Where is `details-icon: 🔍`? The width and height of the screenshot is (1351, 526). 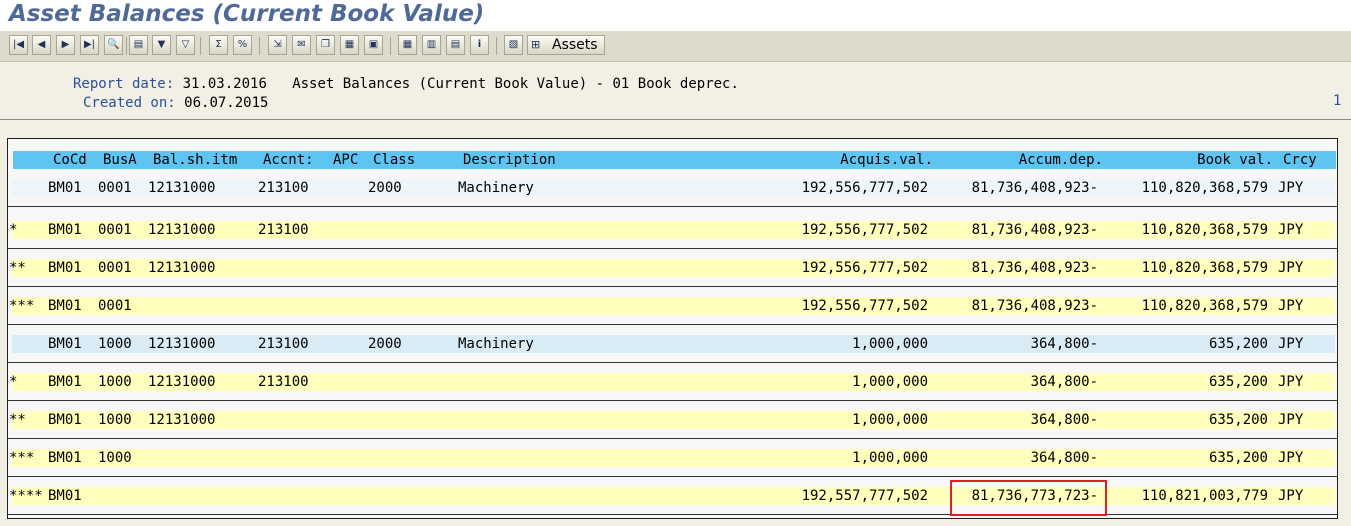
details-icon: 🔍 is located at coordinates (113, 45).